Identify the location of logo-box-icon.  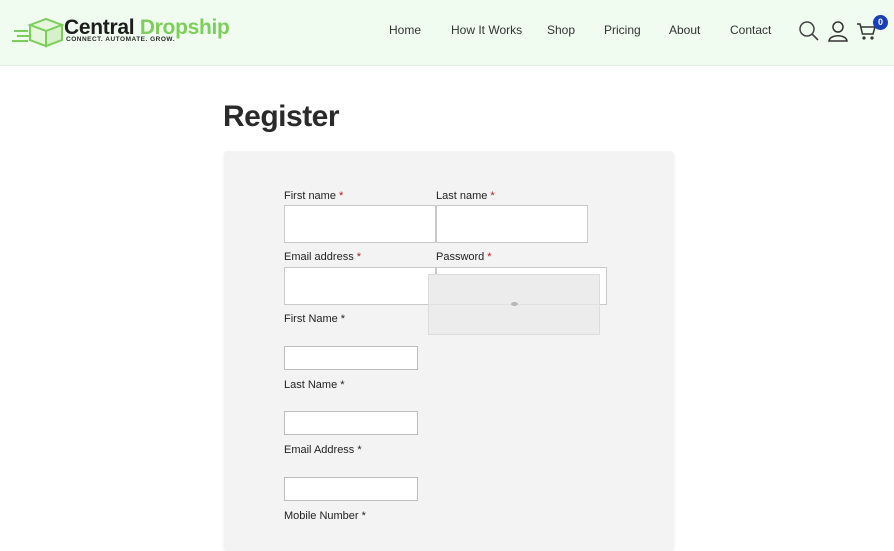
(38, 32).